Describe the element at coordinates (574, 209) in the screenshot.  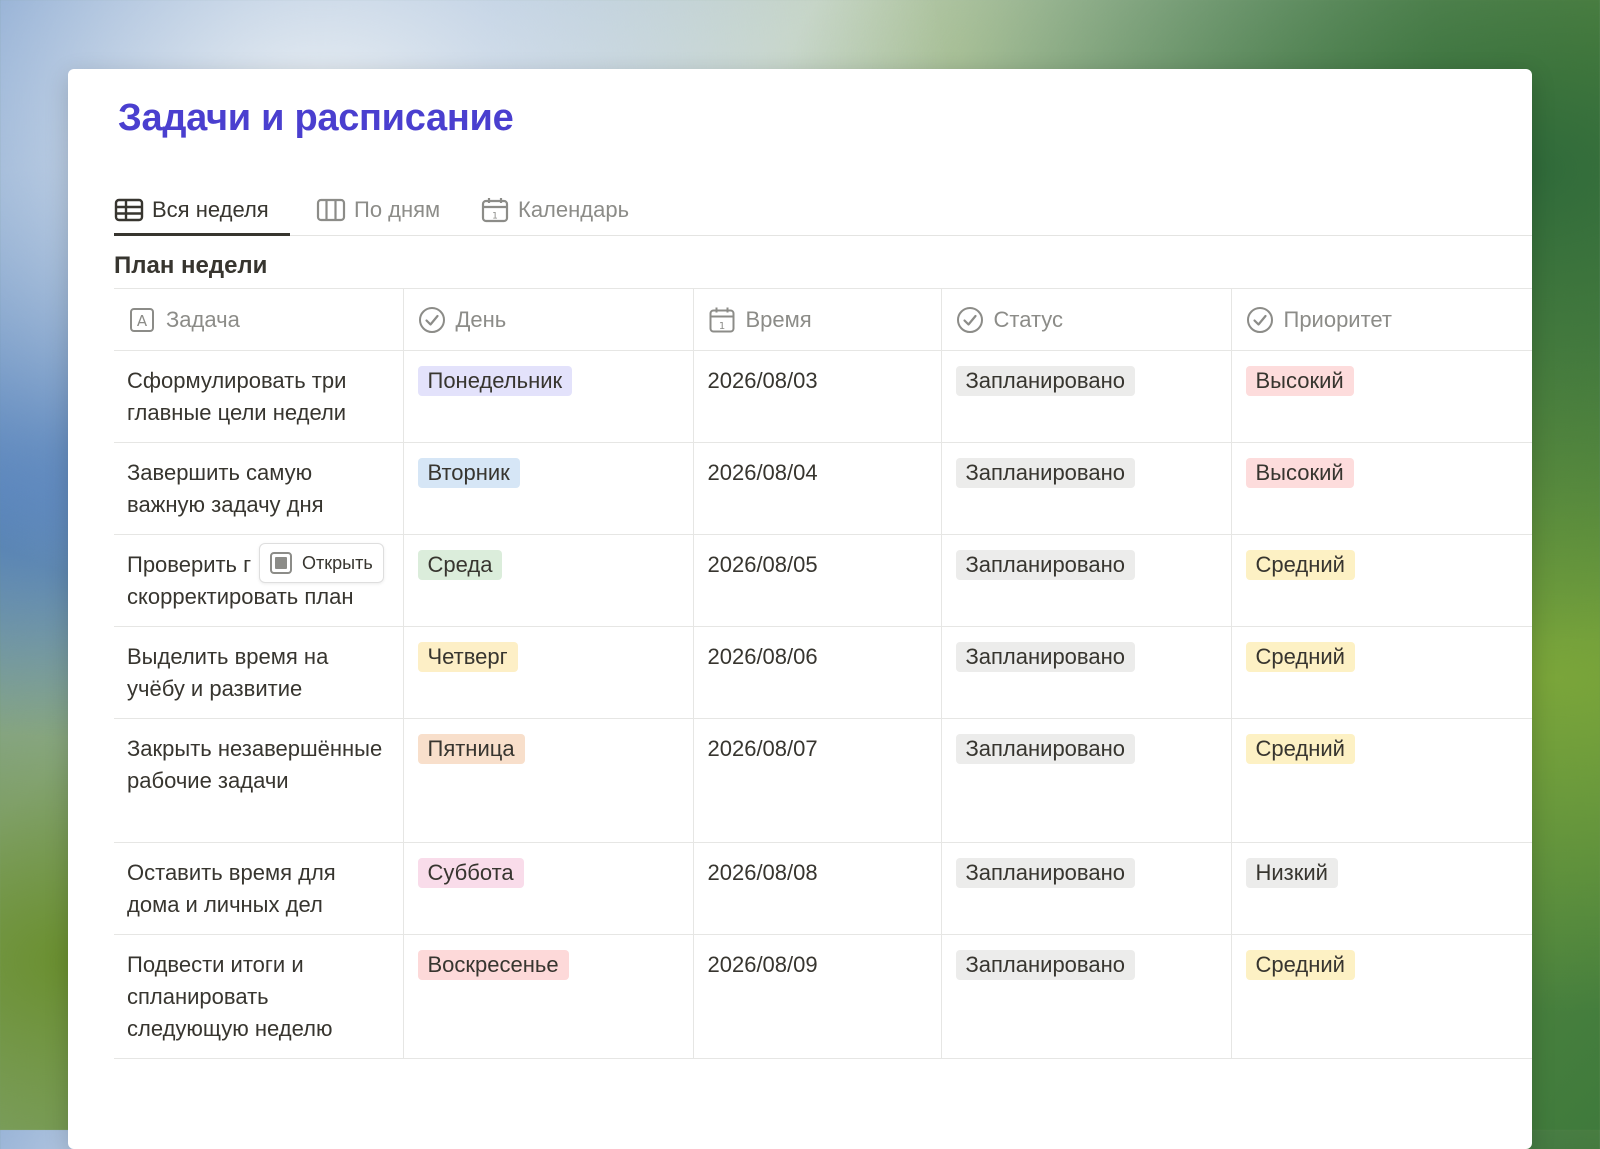
I see `tab-label: Календарь` at that location.